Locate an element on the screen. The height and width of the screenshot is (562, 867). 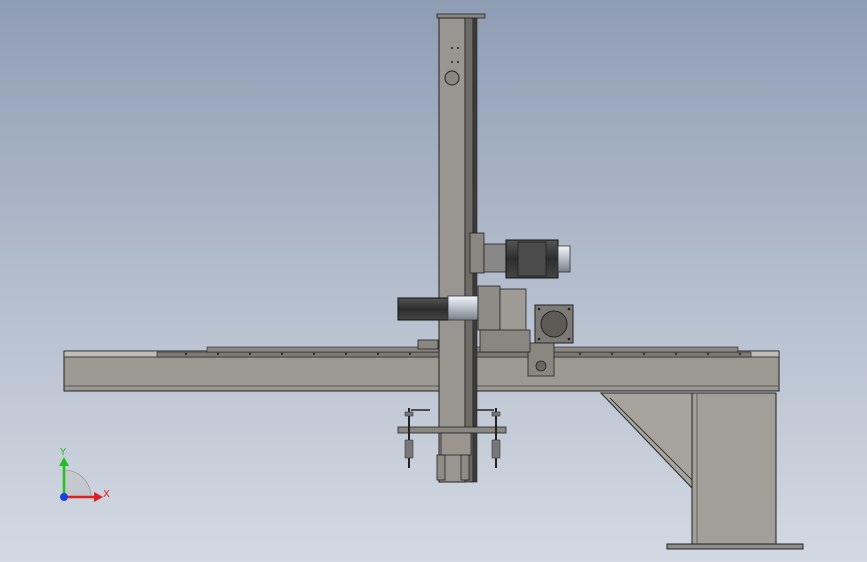
right-spring-rod is located at coordinates (489, 438).